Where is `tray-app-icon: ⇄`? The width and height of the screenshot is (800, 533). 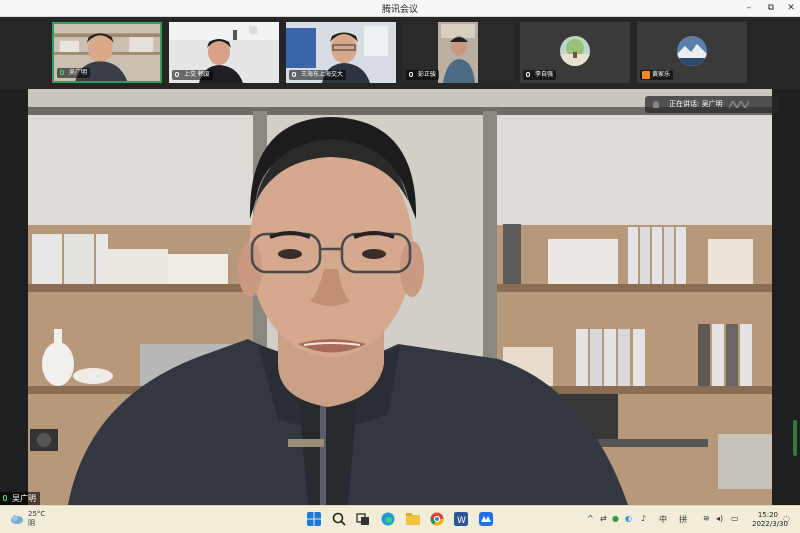 tray-app-icon: ⇄ is located at coordinates (603, 518).